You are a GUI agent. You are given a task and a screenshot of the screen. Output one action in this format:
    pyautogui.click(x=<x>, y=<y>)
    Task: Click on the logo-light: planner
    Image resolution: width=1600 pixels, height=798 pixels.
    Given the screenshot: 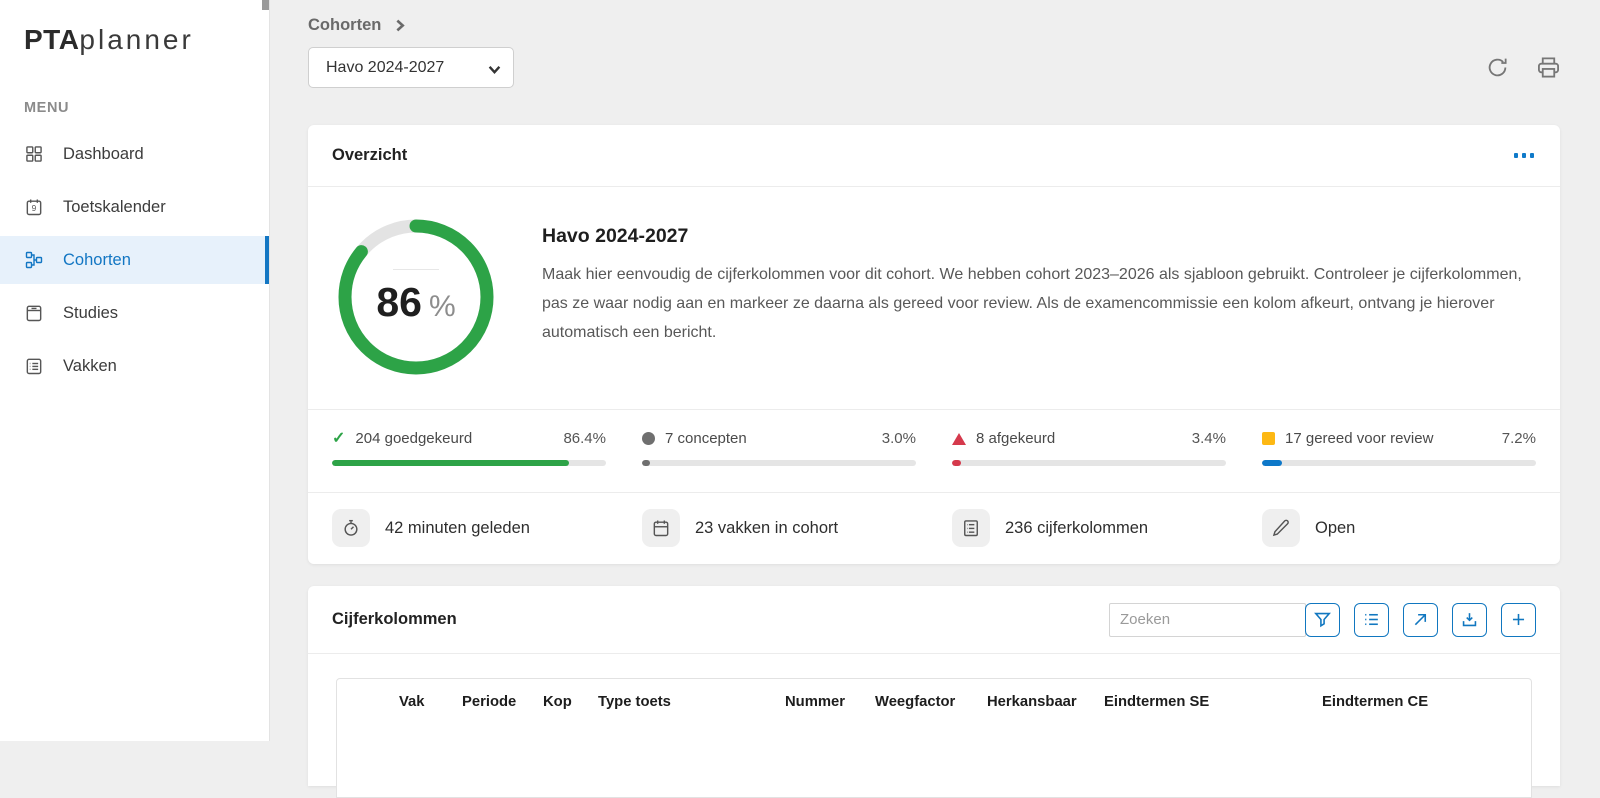 What is the action you would take?
    pyautogui.click(x=136, y=39)
    